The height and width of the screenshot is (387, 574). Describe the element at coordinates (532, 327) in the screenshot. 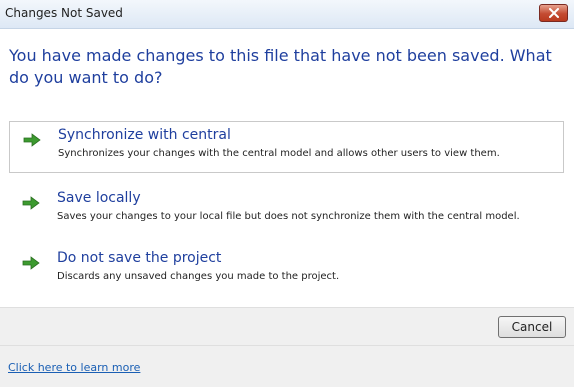

I see `cancel-button: Cancel` at that location.